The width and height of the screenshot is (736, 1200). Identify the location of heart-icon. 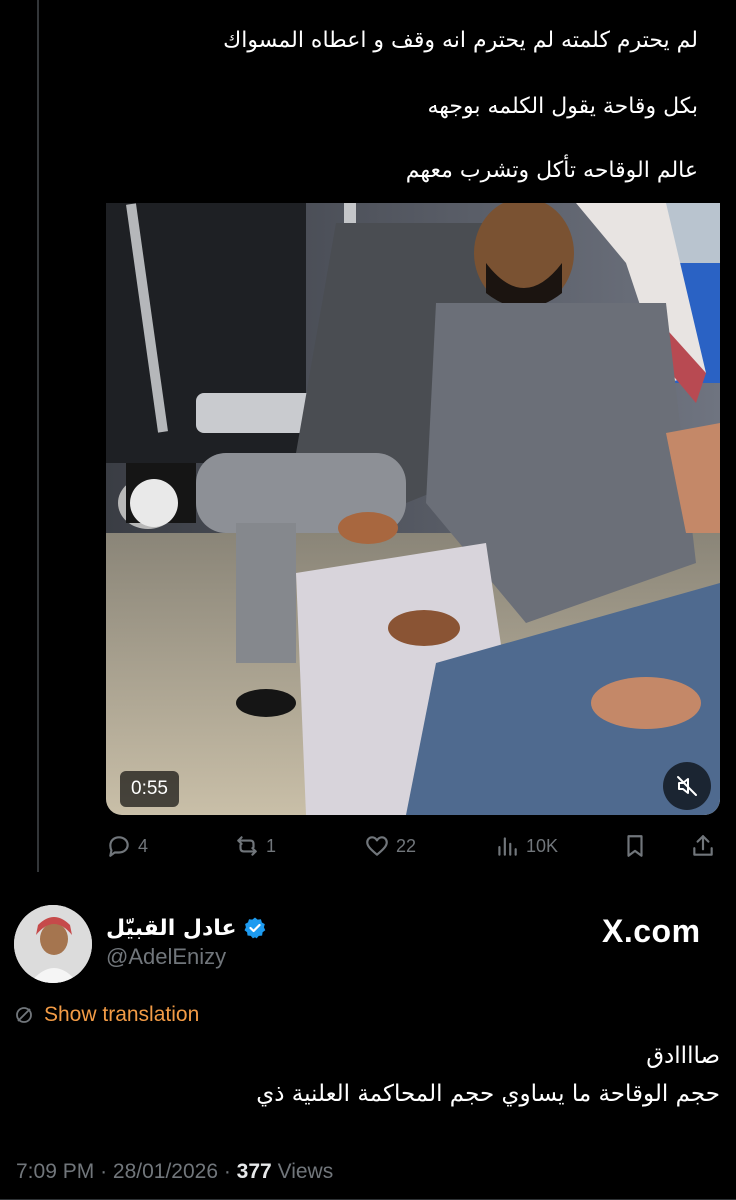
(377, 846).